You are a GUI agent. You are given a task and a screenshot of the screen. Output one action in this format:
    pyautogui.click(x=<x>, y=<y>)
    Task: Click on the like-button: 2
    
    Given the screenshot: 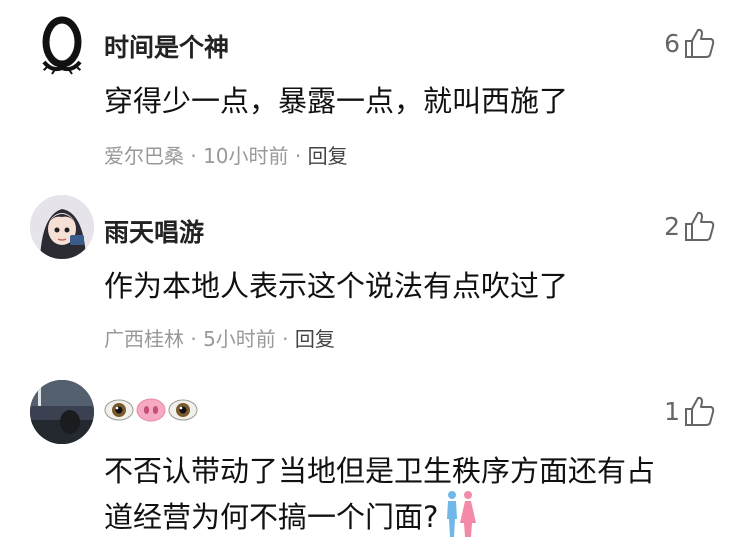 What is the action you would take?
    pyautogui.click(x=690, y=226)
    